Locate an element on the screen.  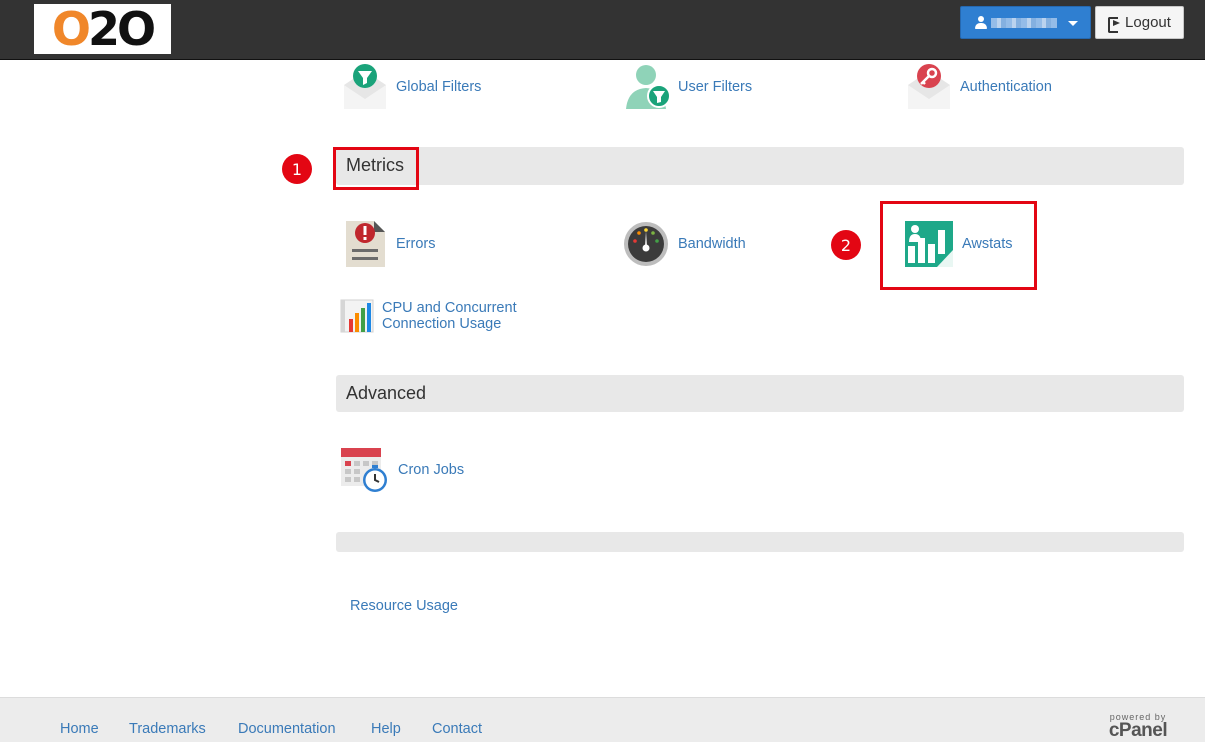
footer-link-trademarks: Trademarks is located at coordinates (167, 729).